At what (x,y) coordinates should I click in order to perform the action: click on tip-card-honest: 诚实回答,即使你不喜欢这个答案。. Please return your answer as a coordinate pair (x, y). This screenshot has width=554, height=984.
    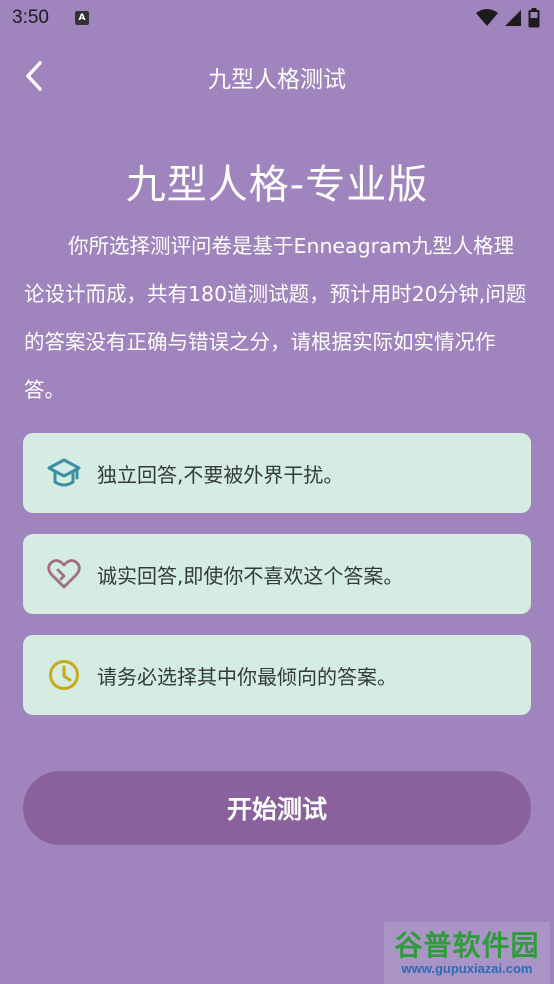
    Looking at the image, I should click on (277, 574).